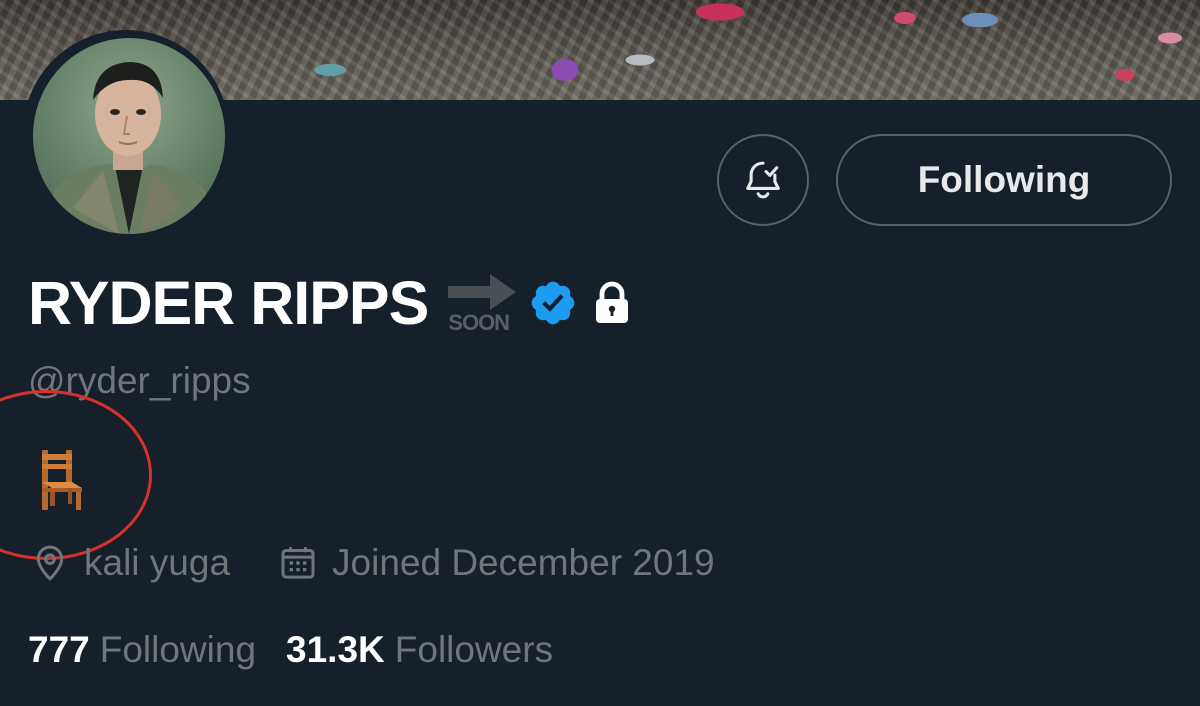 Image resolution: width=1200 pixels, height=706 pixels. What do you see at coordinates (59, 649) in the screenshot?
I see `following-count: 777` at bounding box center [59, 649].